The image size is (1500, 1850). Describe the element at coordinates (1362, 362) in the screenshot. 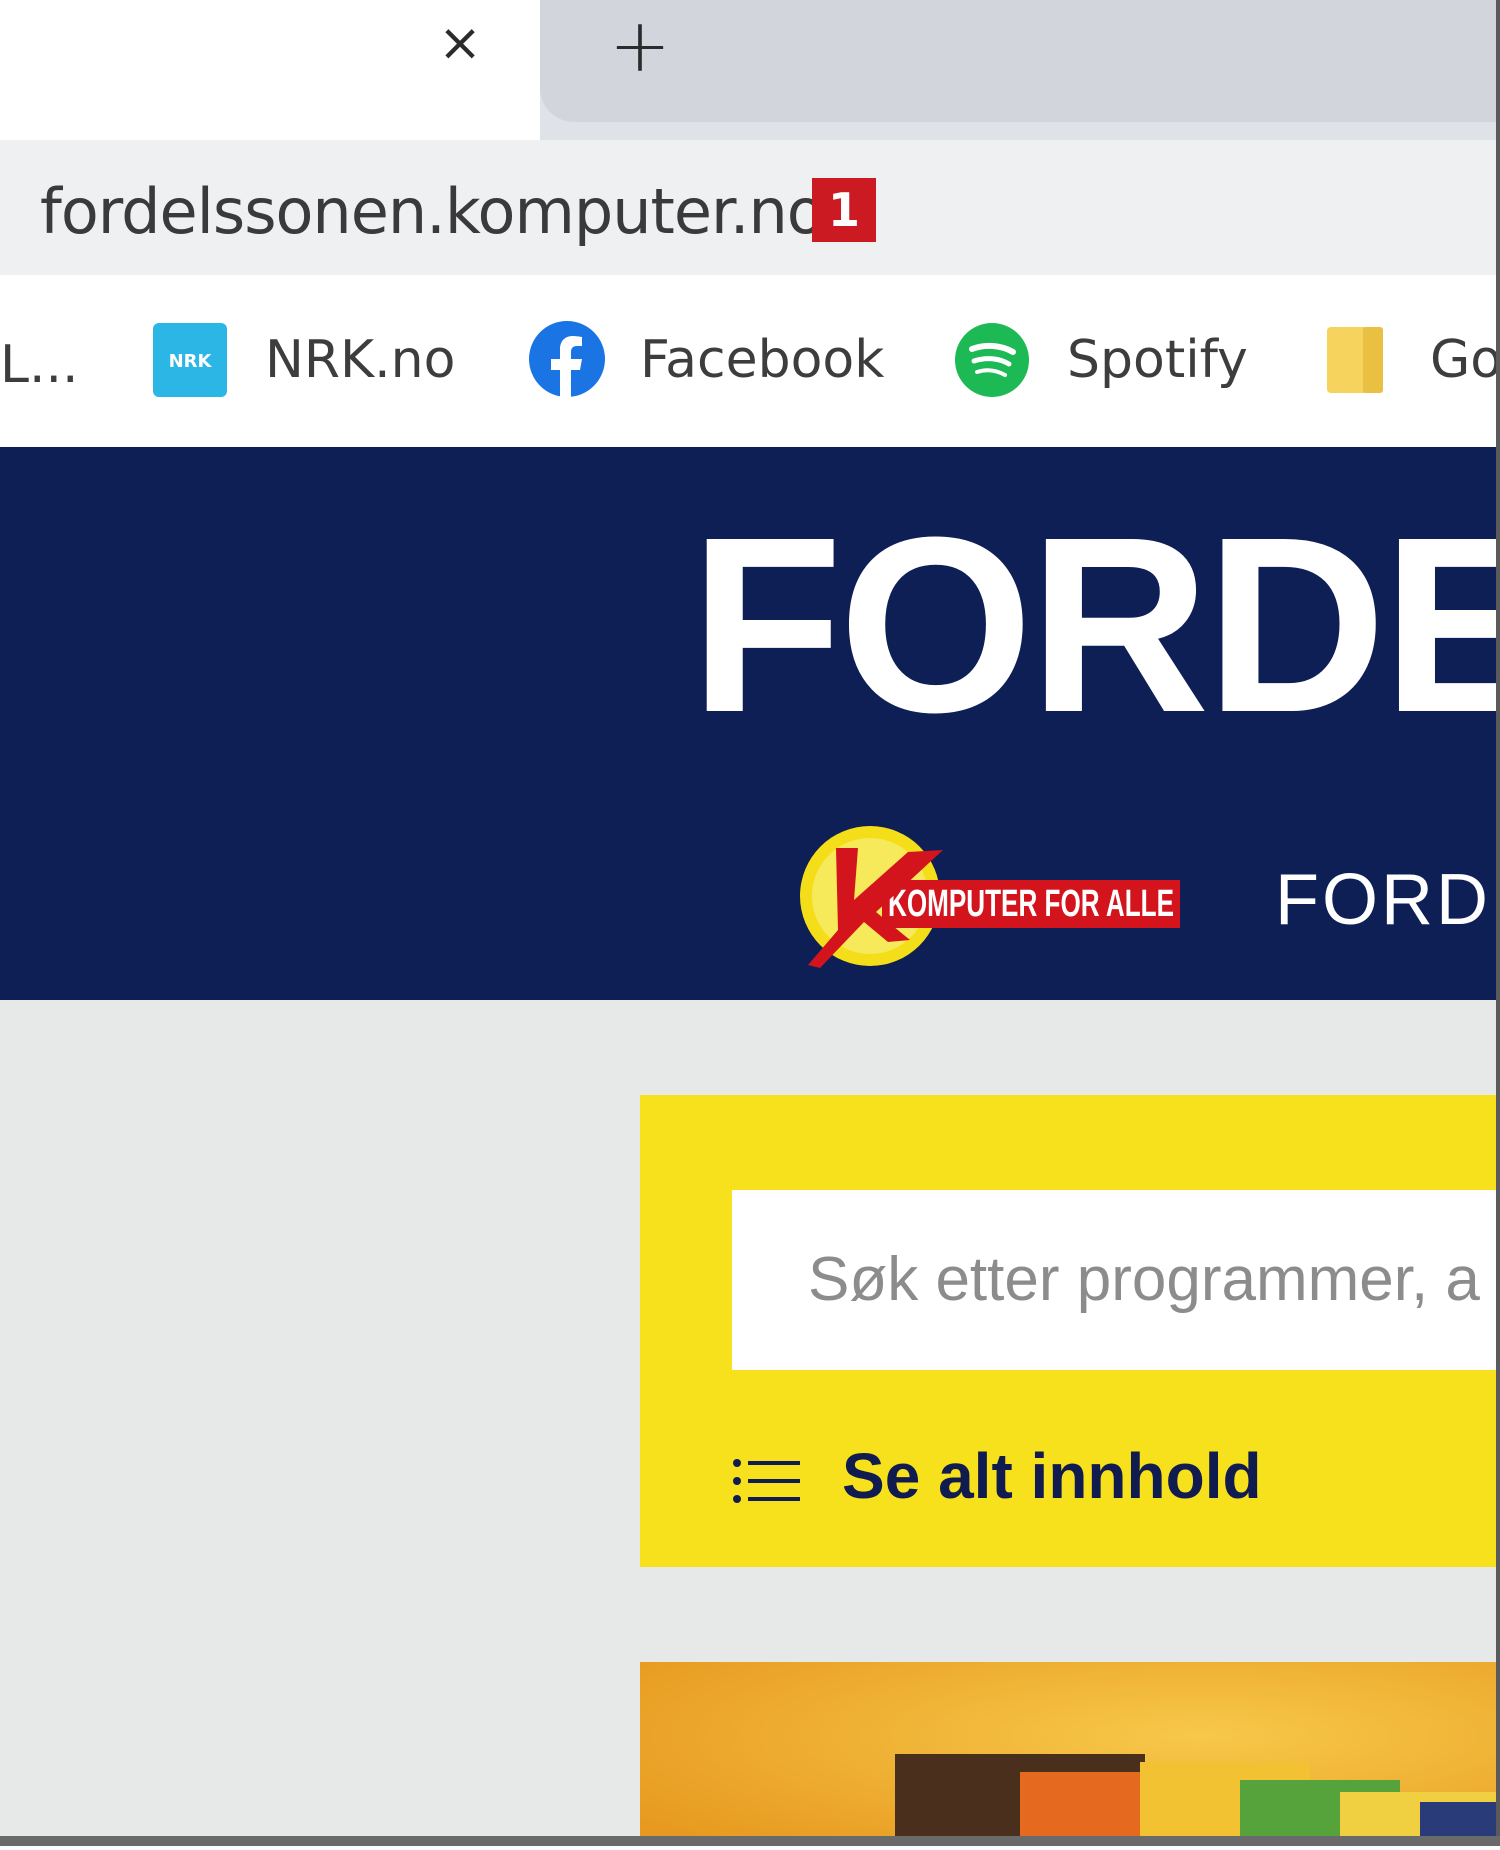

I see `folder-icon` at that location.